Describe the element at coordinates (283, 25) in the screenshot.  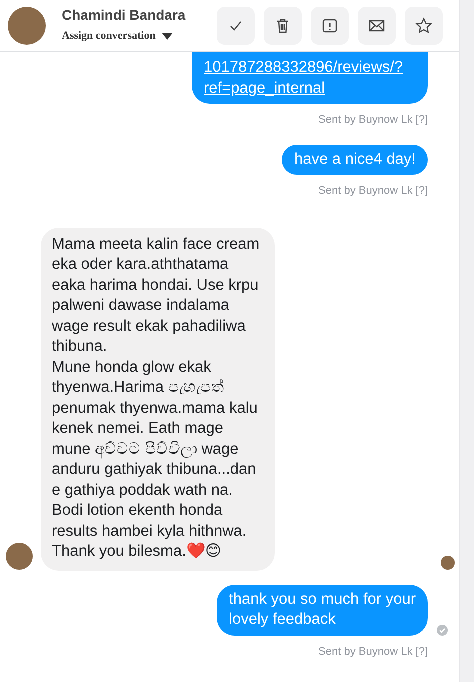
I see `trash-button` at that location.